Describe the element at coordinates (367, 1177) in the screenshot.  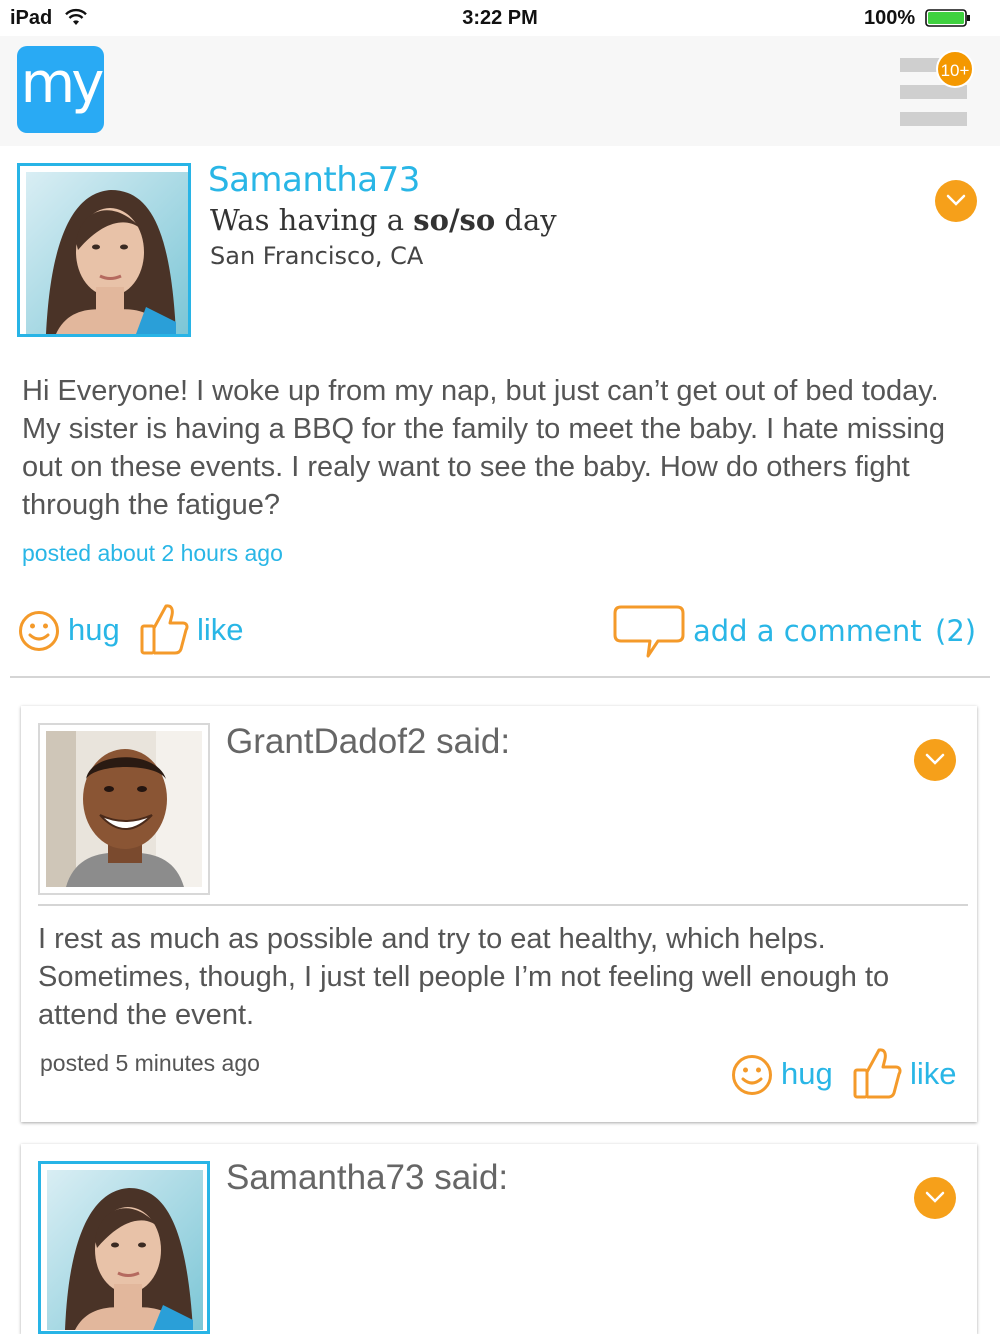
I see `comment-author: Samantha73 said:` at that location.